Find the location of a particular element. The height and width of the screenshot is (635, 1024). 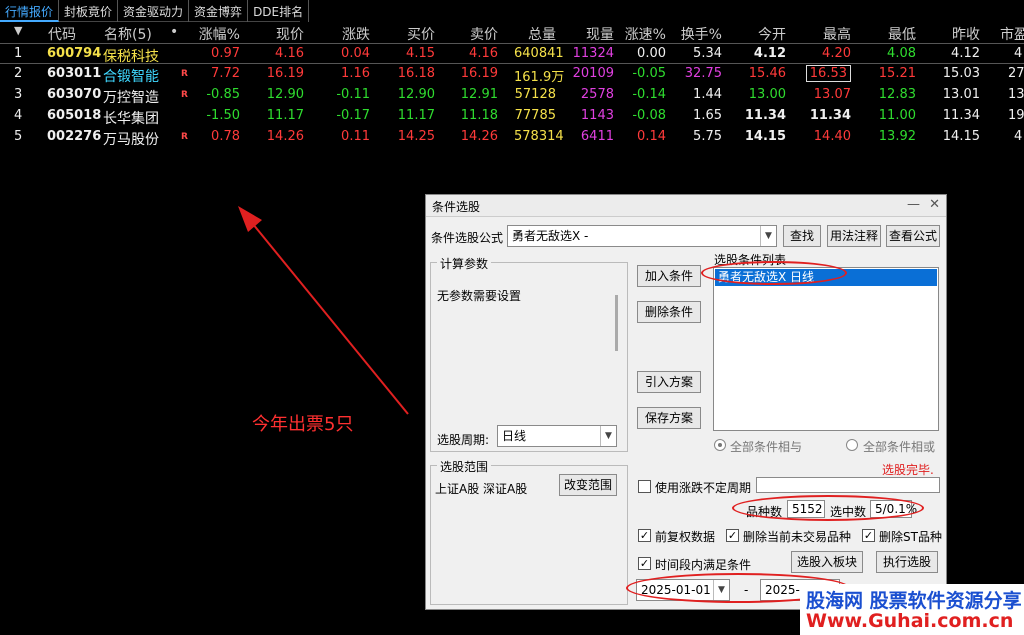

formula-value: 勇者无敌选X - is located at coordinates (550, 236).